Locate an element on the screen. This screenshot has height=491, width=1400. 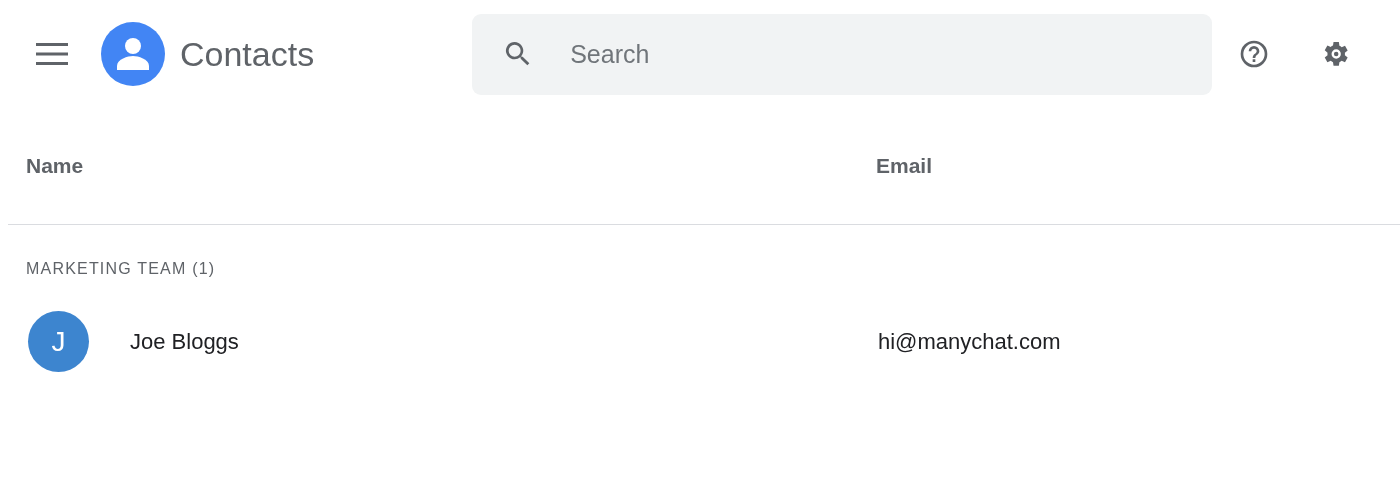
contact-name: Joe Bloggs is located at coordinates (184, 341).